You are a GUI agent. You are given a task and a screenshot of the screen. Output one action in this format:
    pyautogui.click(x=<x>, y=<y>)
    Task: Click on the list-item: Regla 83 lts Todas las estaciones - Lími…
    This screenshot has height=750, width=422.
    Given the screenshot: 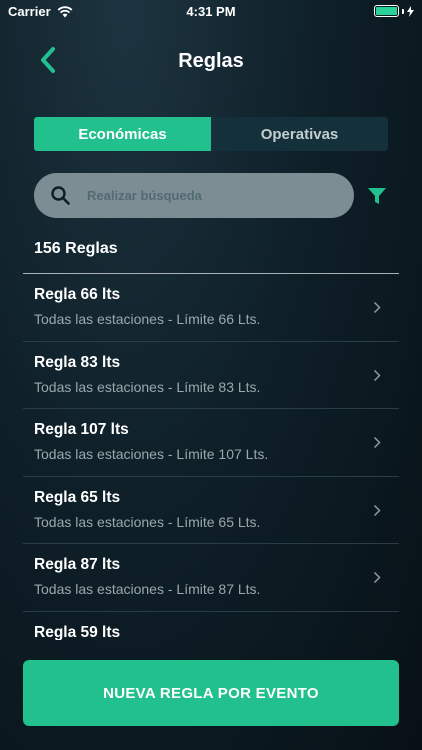 What is the action you would take?
    pyautogui.click(x=211, y=375)
    